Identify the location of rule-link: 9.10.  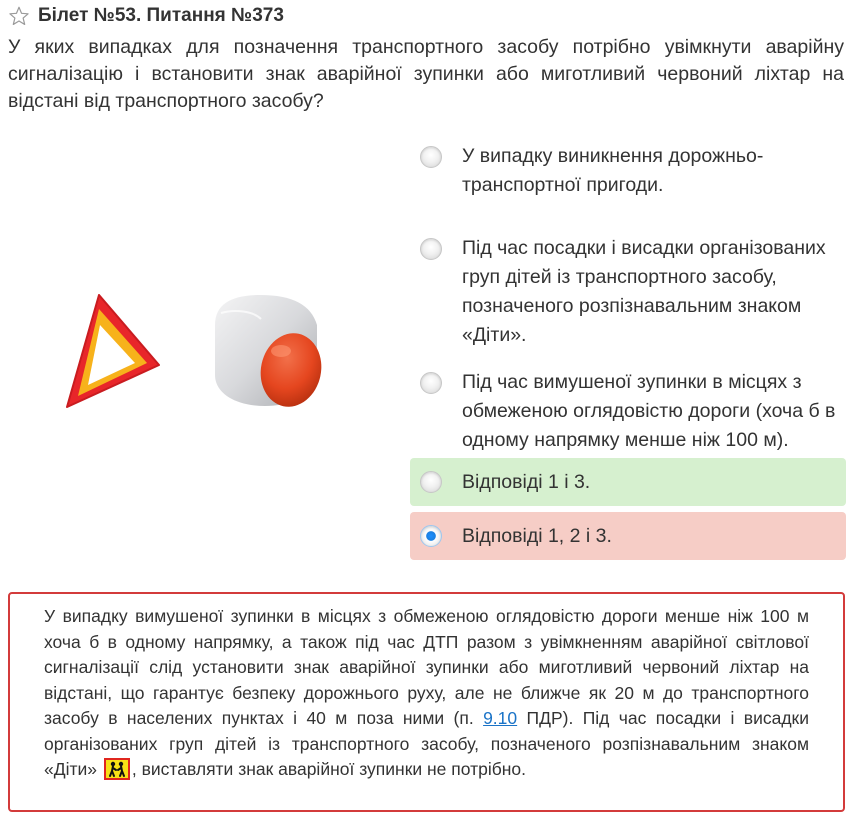
(500, 718).